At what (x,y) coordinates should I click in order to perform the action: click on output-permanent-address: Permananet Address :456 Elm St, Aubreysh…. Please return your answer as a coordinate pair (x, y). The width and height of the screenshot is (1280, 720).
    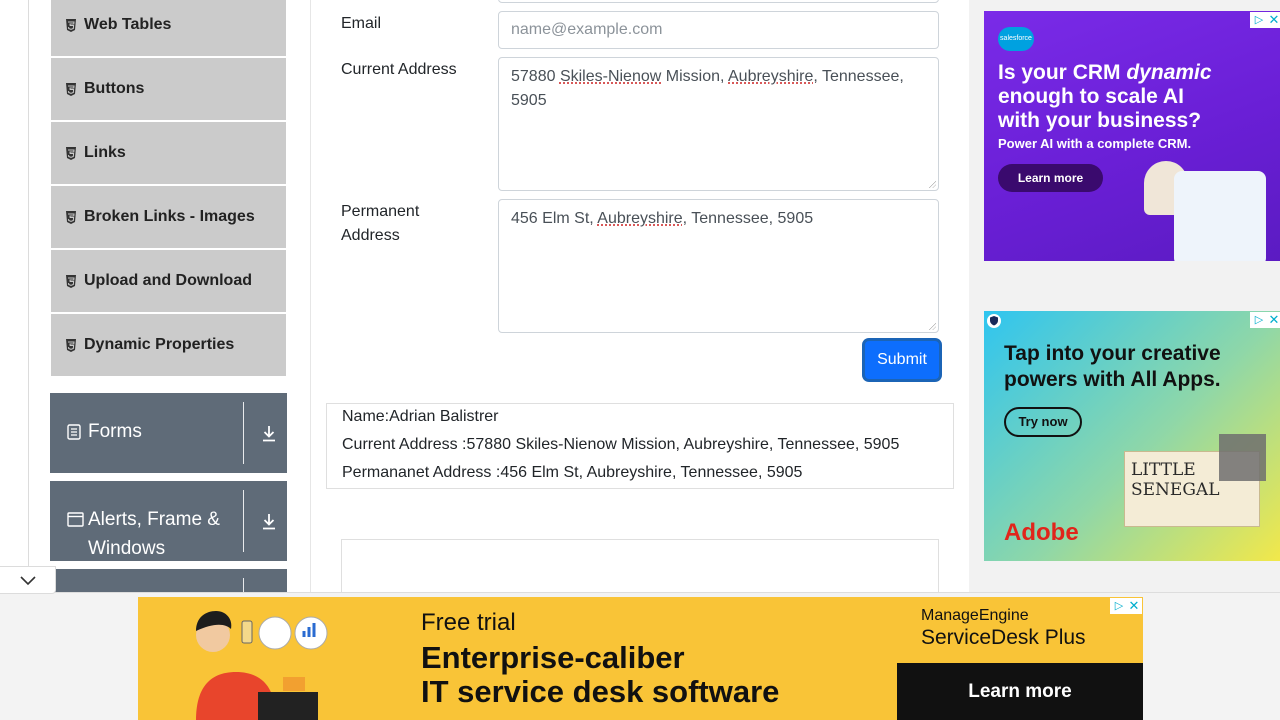
    Looking at the image, I should click on (572, 472).